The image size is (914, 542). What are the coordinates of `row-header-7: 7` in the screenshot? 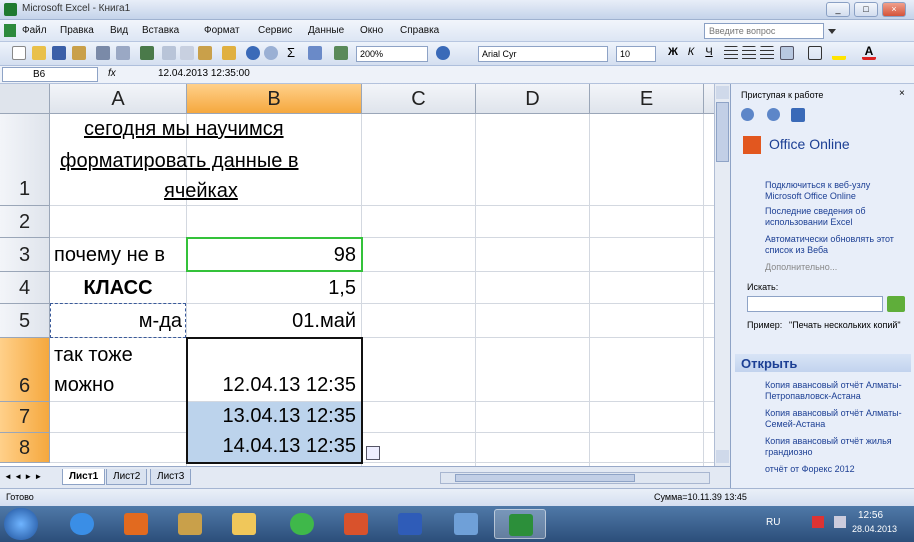 It's located at (25, 417).